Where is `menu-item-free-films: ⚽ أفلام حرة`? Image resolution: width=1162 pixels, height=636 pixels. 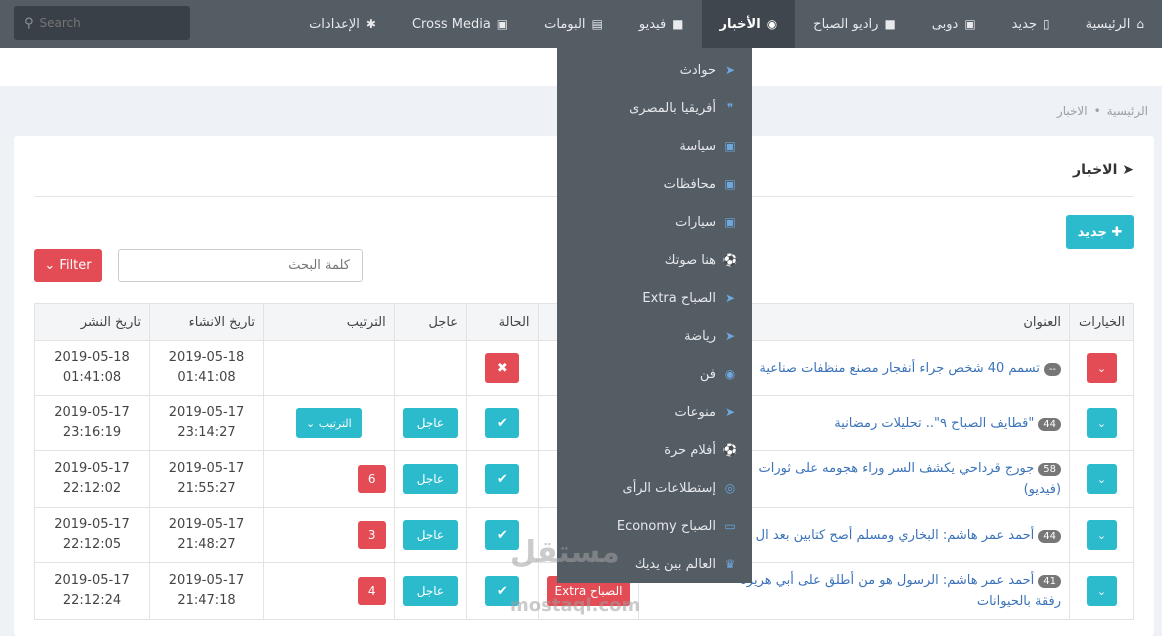
menu-item-free-films: ⚽ أفلام حرة is located at coordinates (654, 450).